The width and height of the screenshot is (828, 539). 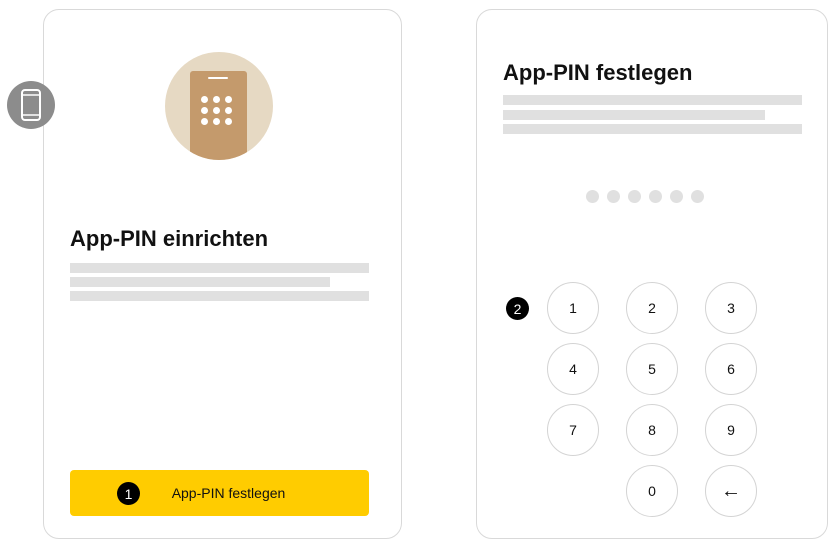 I want to click on keypad-key-9: 9, so click(x=731, y=430).